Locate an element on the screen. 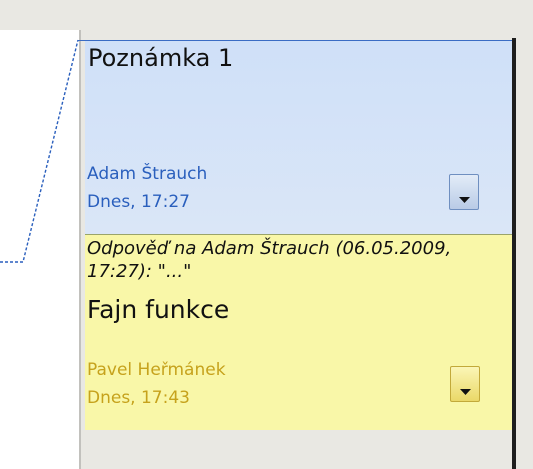 The height and width of the screenshot is (469, 533). page-edge is located at coordinates (80, 249).